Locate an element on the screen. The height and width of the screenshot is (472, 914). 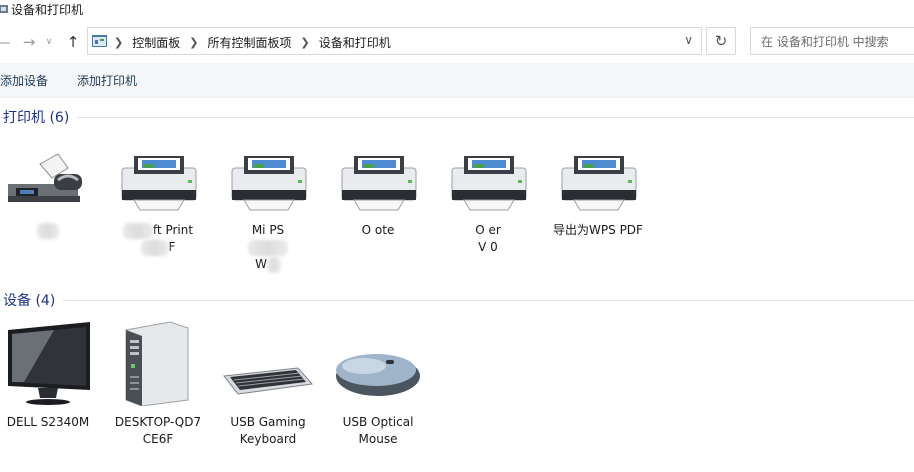
fax-icon is located at coordinates (45, 177).